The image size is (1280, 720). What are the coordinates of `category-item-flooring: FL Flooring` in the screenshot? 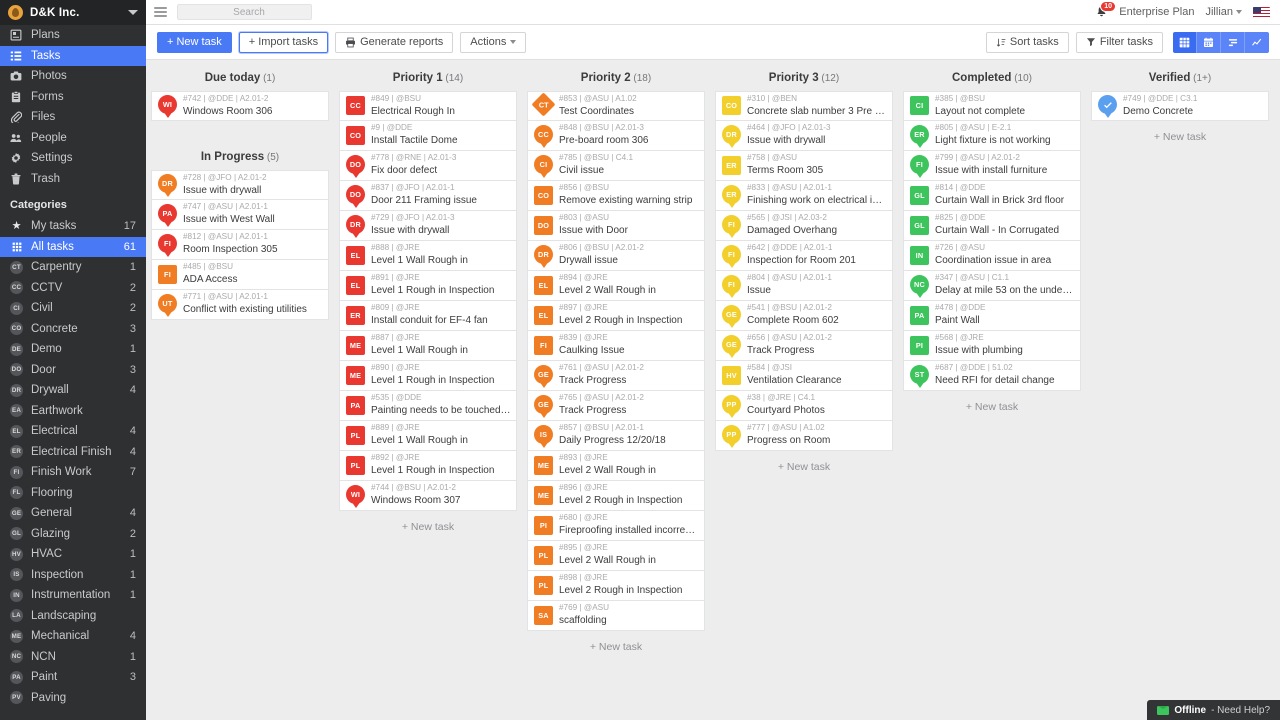 It's located at (73, 493).